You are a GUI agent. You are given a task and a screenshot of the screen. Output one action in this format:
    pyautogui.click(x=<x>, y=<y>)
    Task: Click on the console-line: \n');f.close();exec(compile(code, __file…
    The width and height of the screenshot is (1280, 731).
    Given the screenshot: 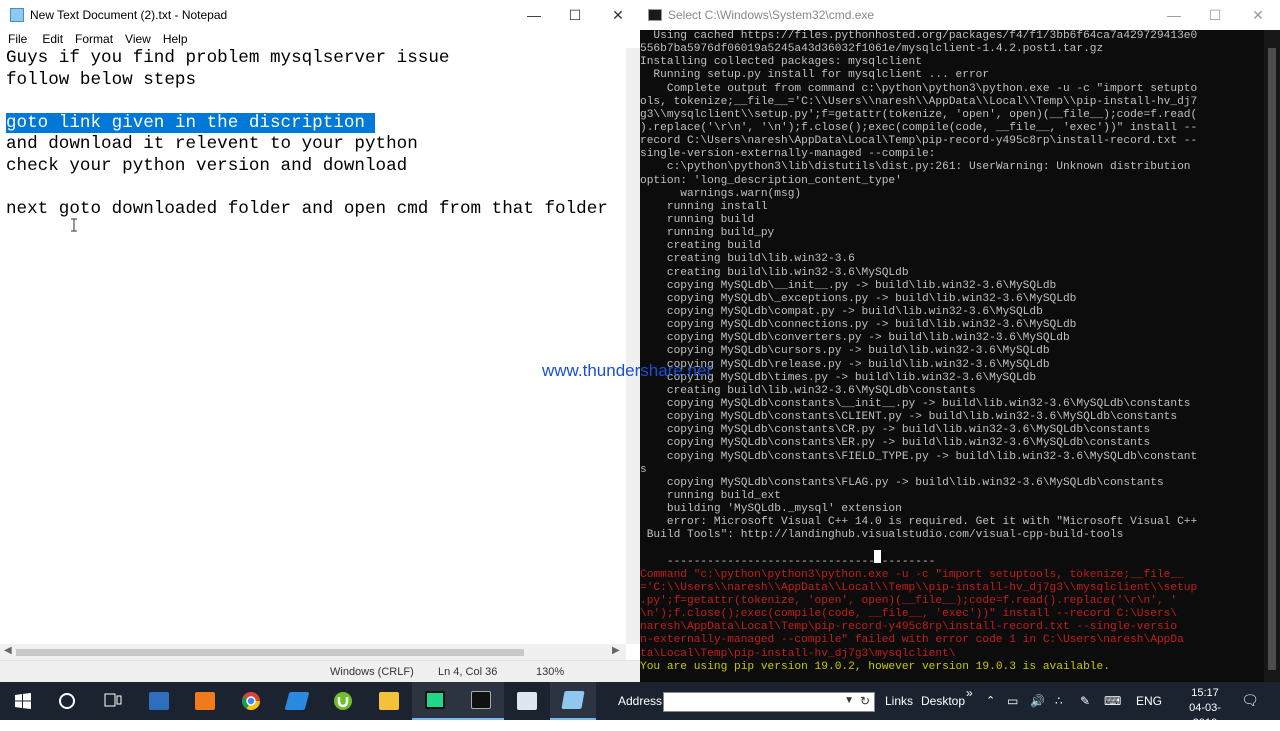 What is the action you would take?
    pyautogui.click(x=909, y=614)
    